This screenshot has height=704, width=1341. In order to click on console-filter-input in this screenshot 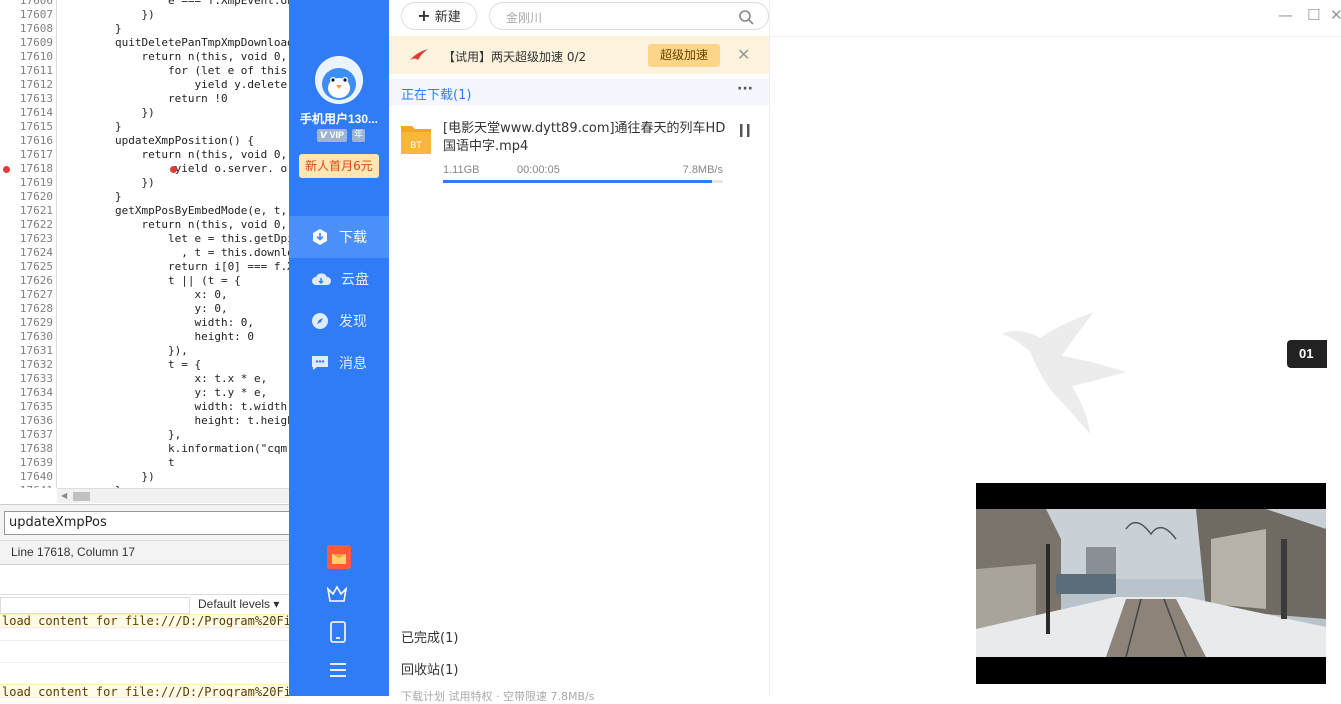, I will do `click(95, 605)`.